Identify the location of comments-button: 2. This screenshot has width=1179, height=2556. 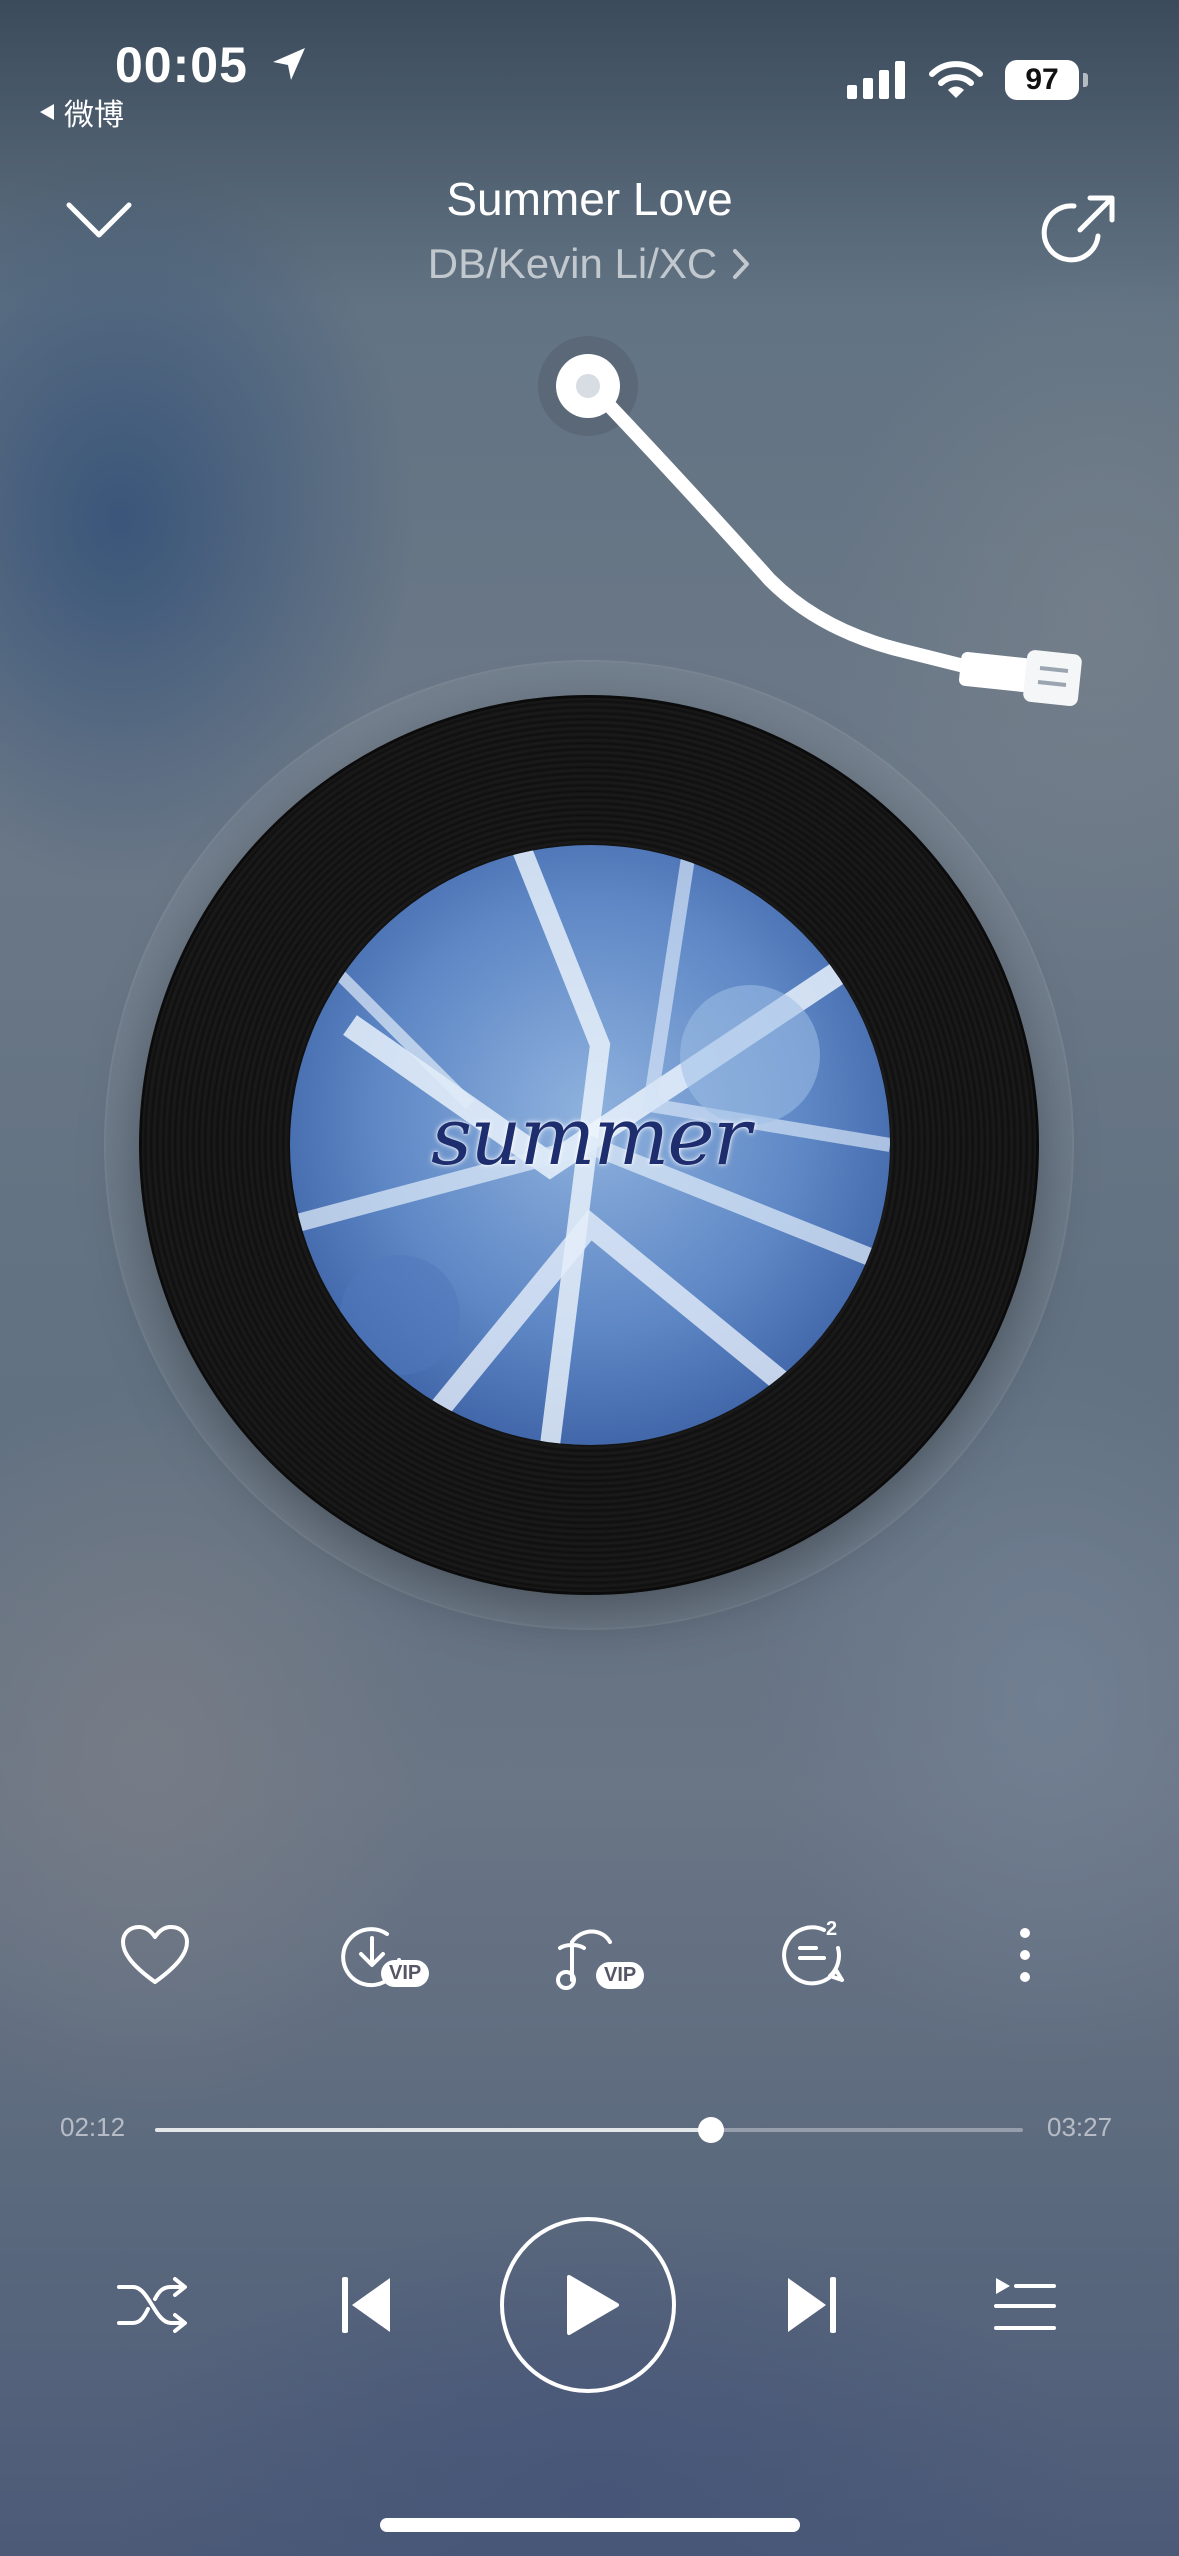
(815, 1955).